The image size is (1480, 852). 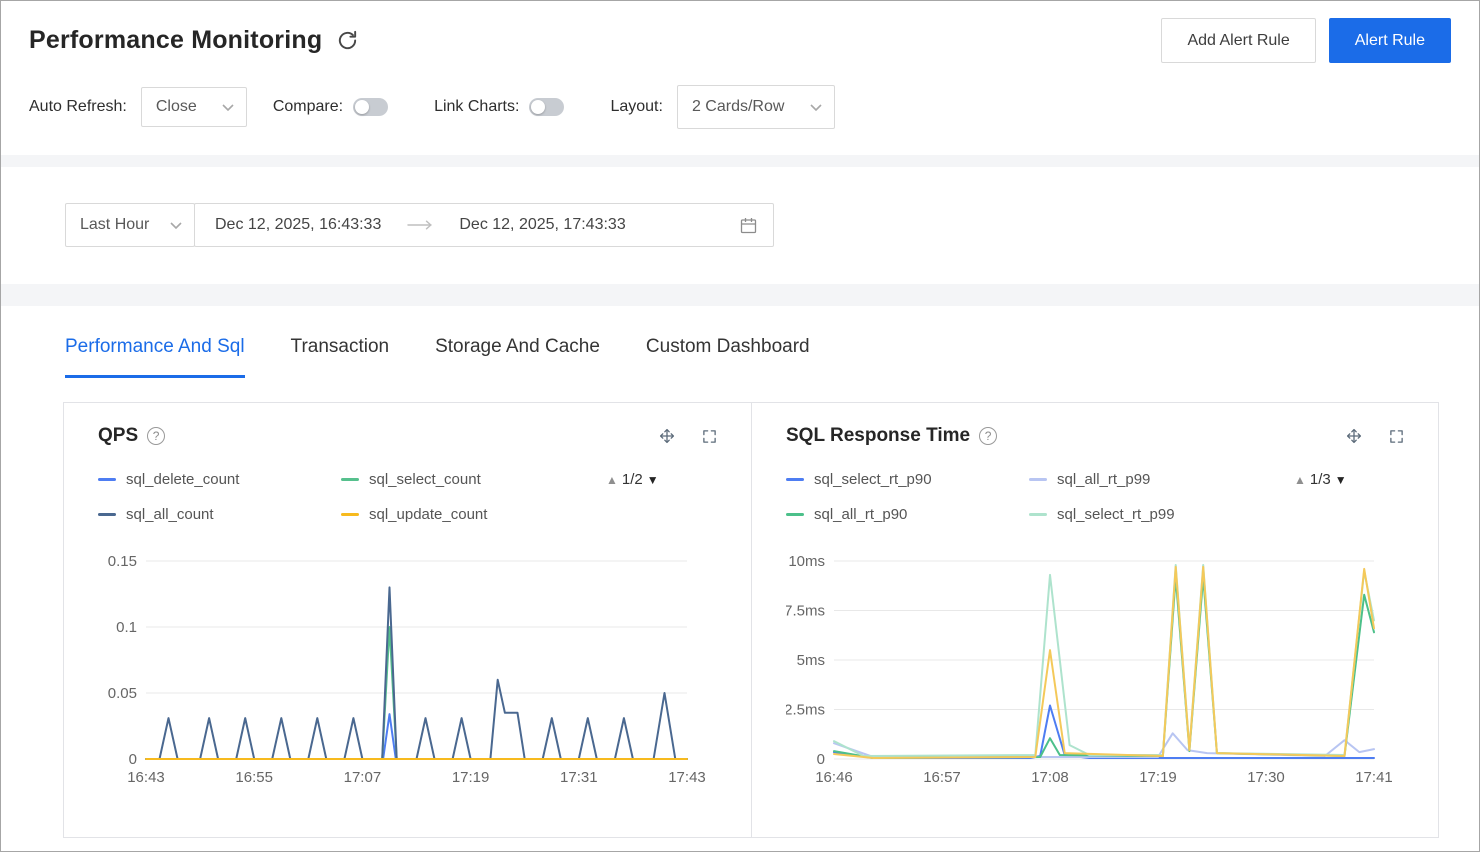 What do you see at coordinates (126, 627) in the screenshot?
I see `svg-text: 0.1` at bounding box center [126, 627].